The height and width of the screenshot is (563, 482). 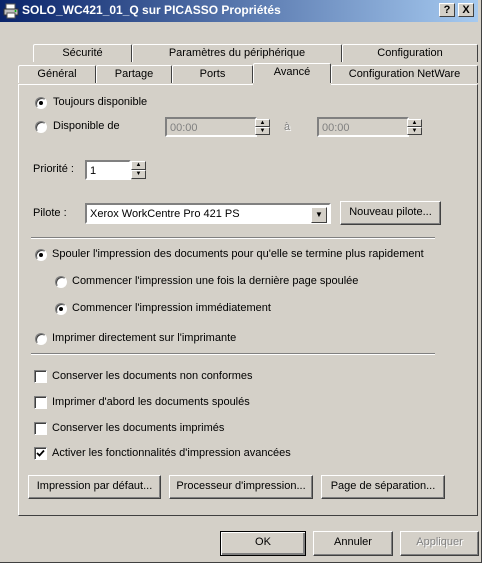 What do you see at coordinates (82, 53) in the screenshot?
I see `tab-securite: Sécurité` at bounding box center [82, 53].